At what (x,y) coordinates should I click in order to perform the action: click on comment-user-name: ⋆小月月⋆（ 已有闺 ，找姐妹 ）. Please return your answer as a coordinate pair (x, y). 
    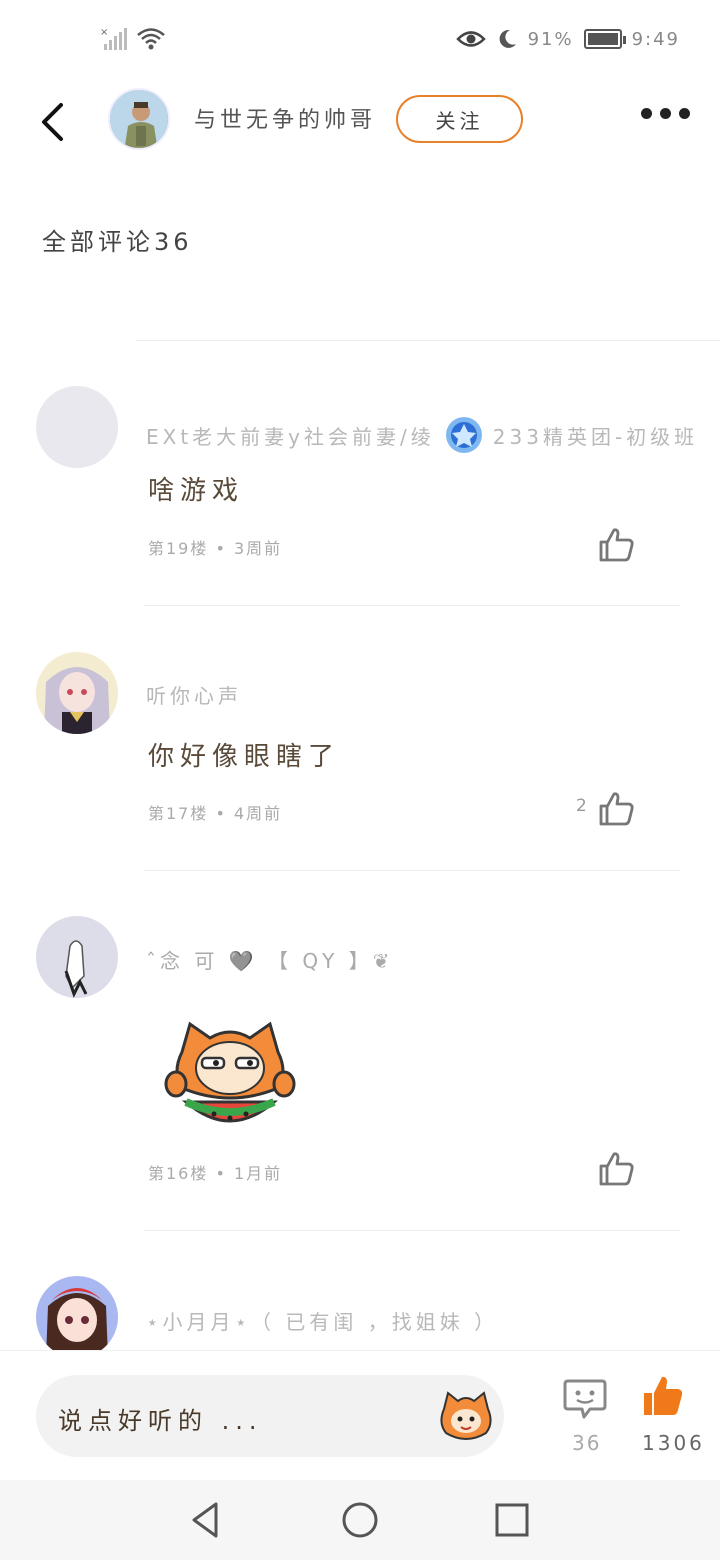
    Looking at the image, I should click on (322, 1320).